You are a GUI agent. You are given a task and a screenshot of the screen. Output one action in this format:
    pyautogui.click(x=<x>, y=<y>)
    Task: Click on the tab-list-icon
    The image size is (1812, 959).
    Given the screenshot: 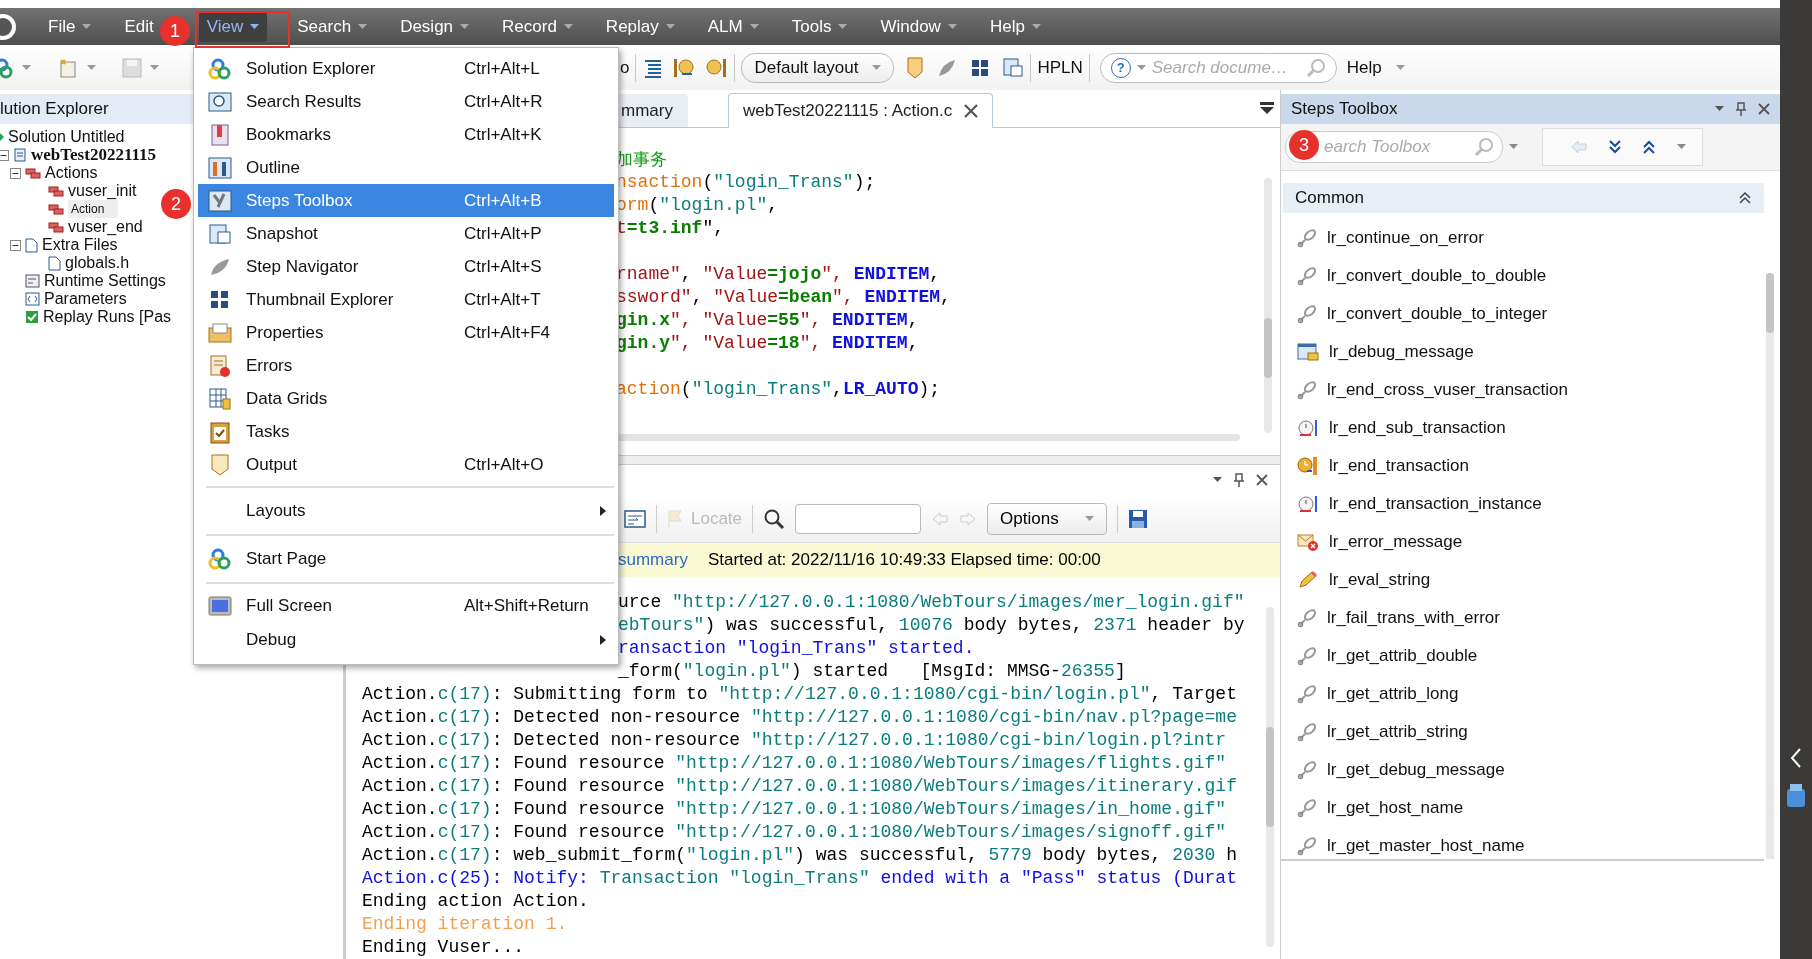 What is the action you would take?
    pyautogui.click(x=1267, y=108)
    